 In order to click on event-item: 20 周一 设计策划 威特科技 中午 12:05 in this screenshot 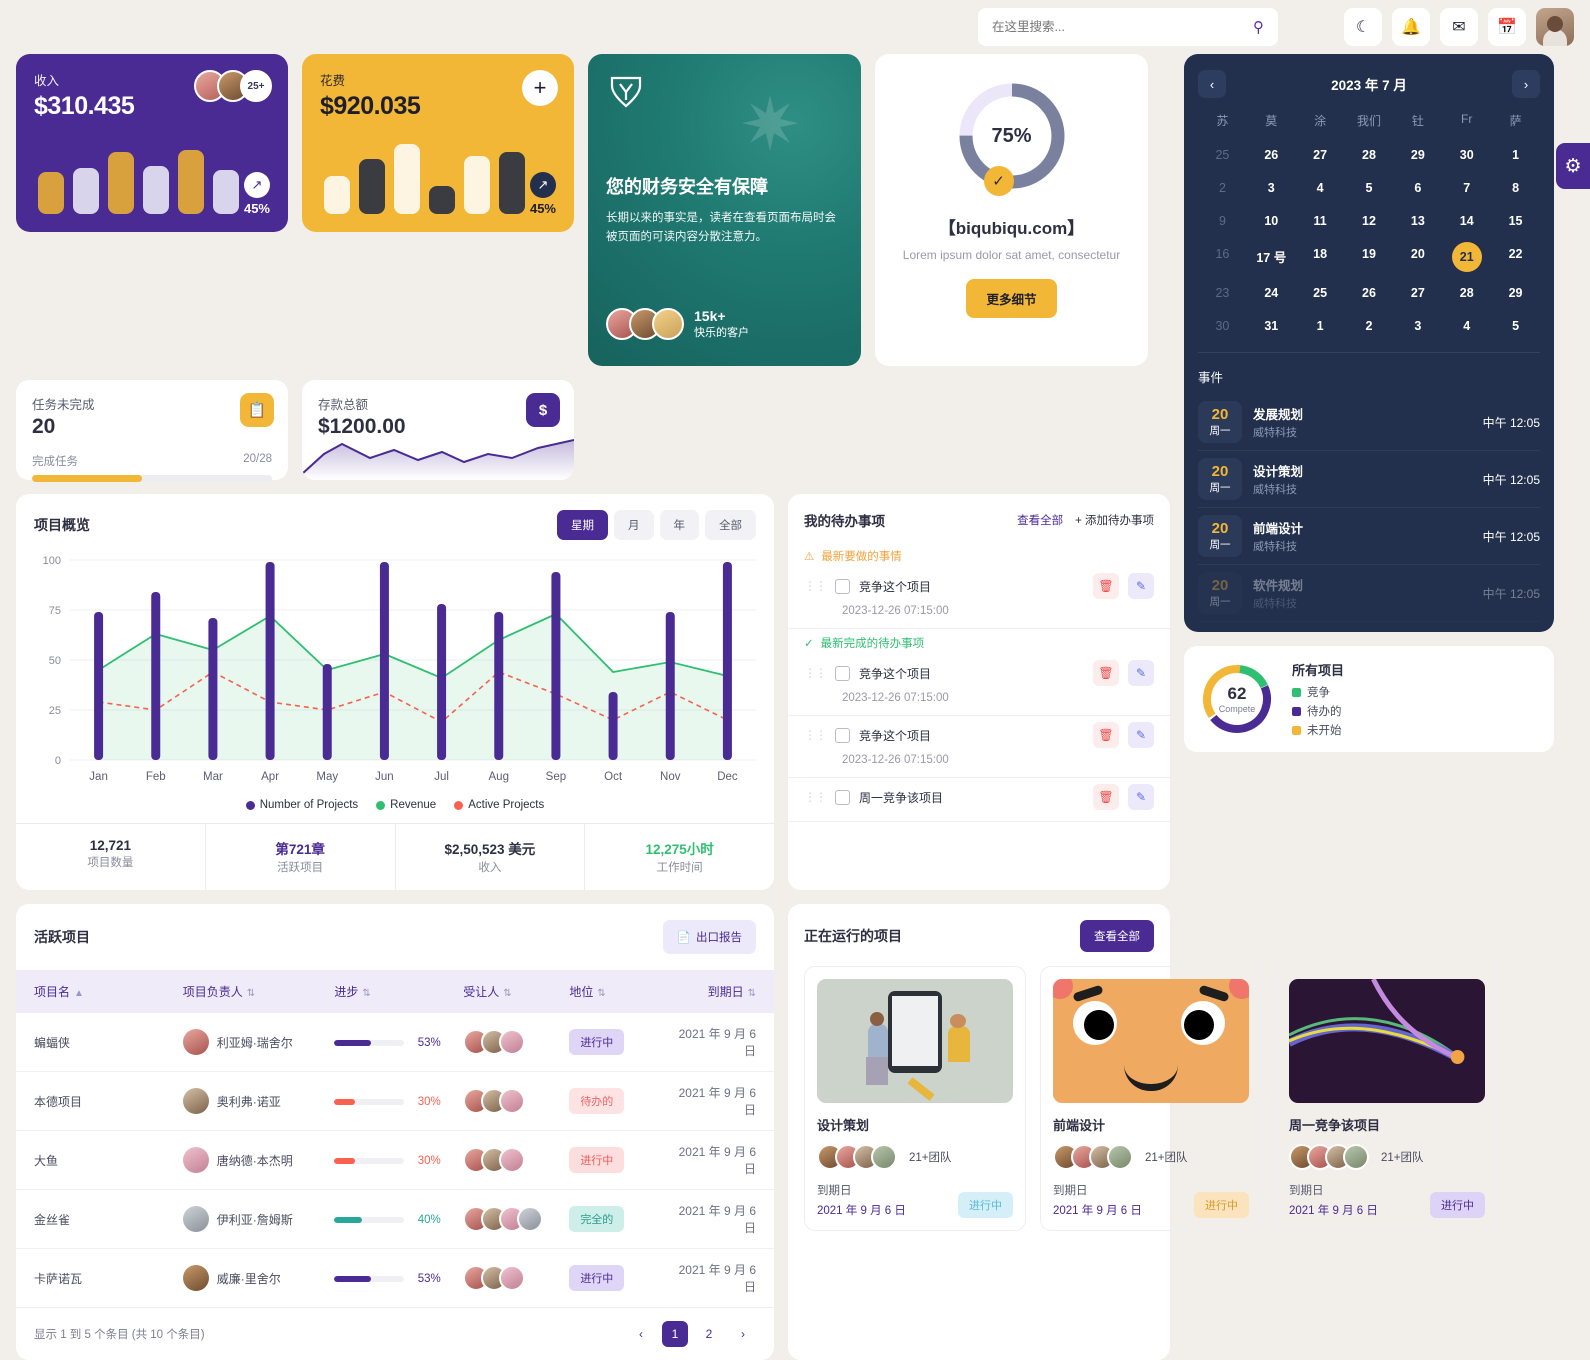, I will do `click(1369, 479)`.